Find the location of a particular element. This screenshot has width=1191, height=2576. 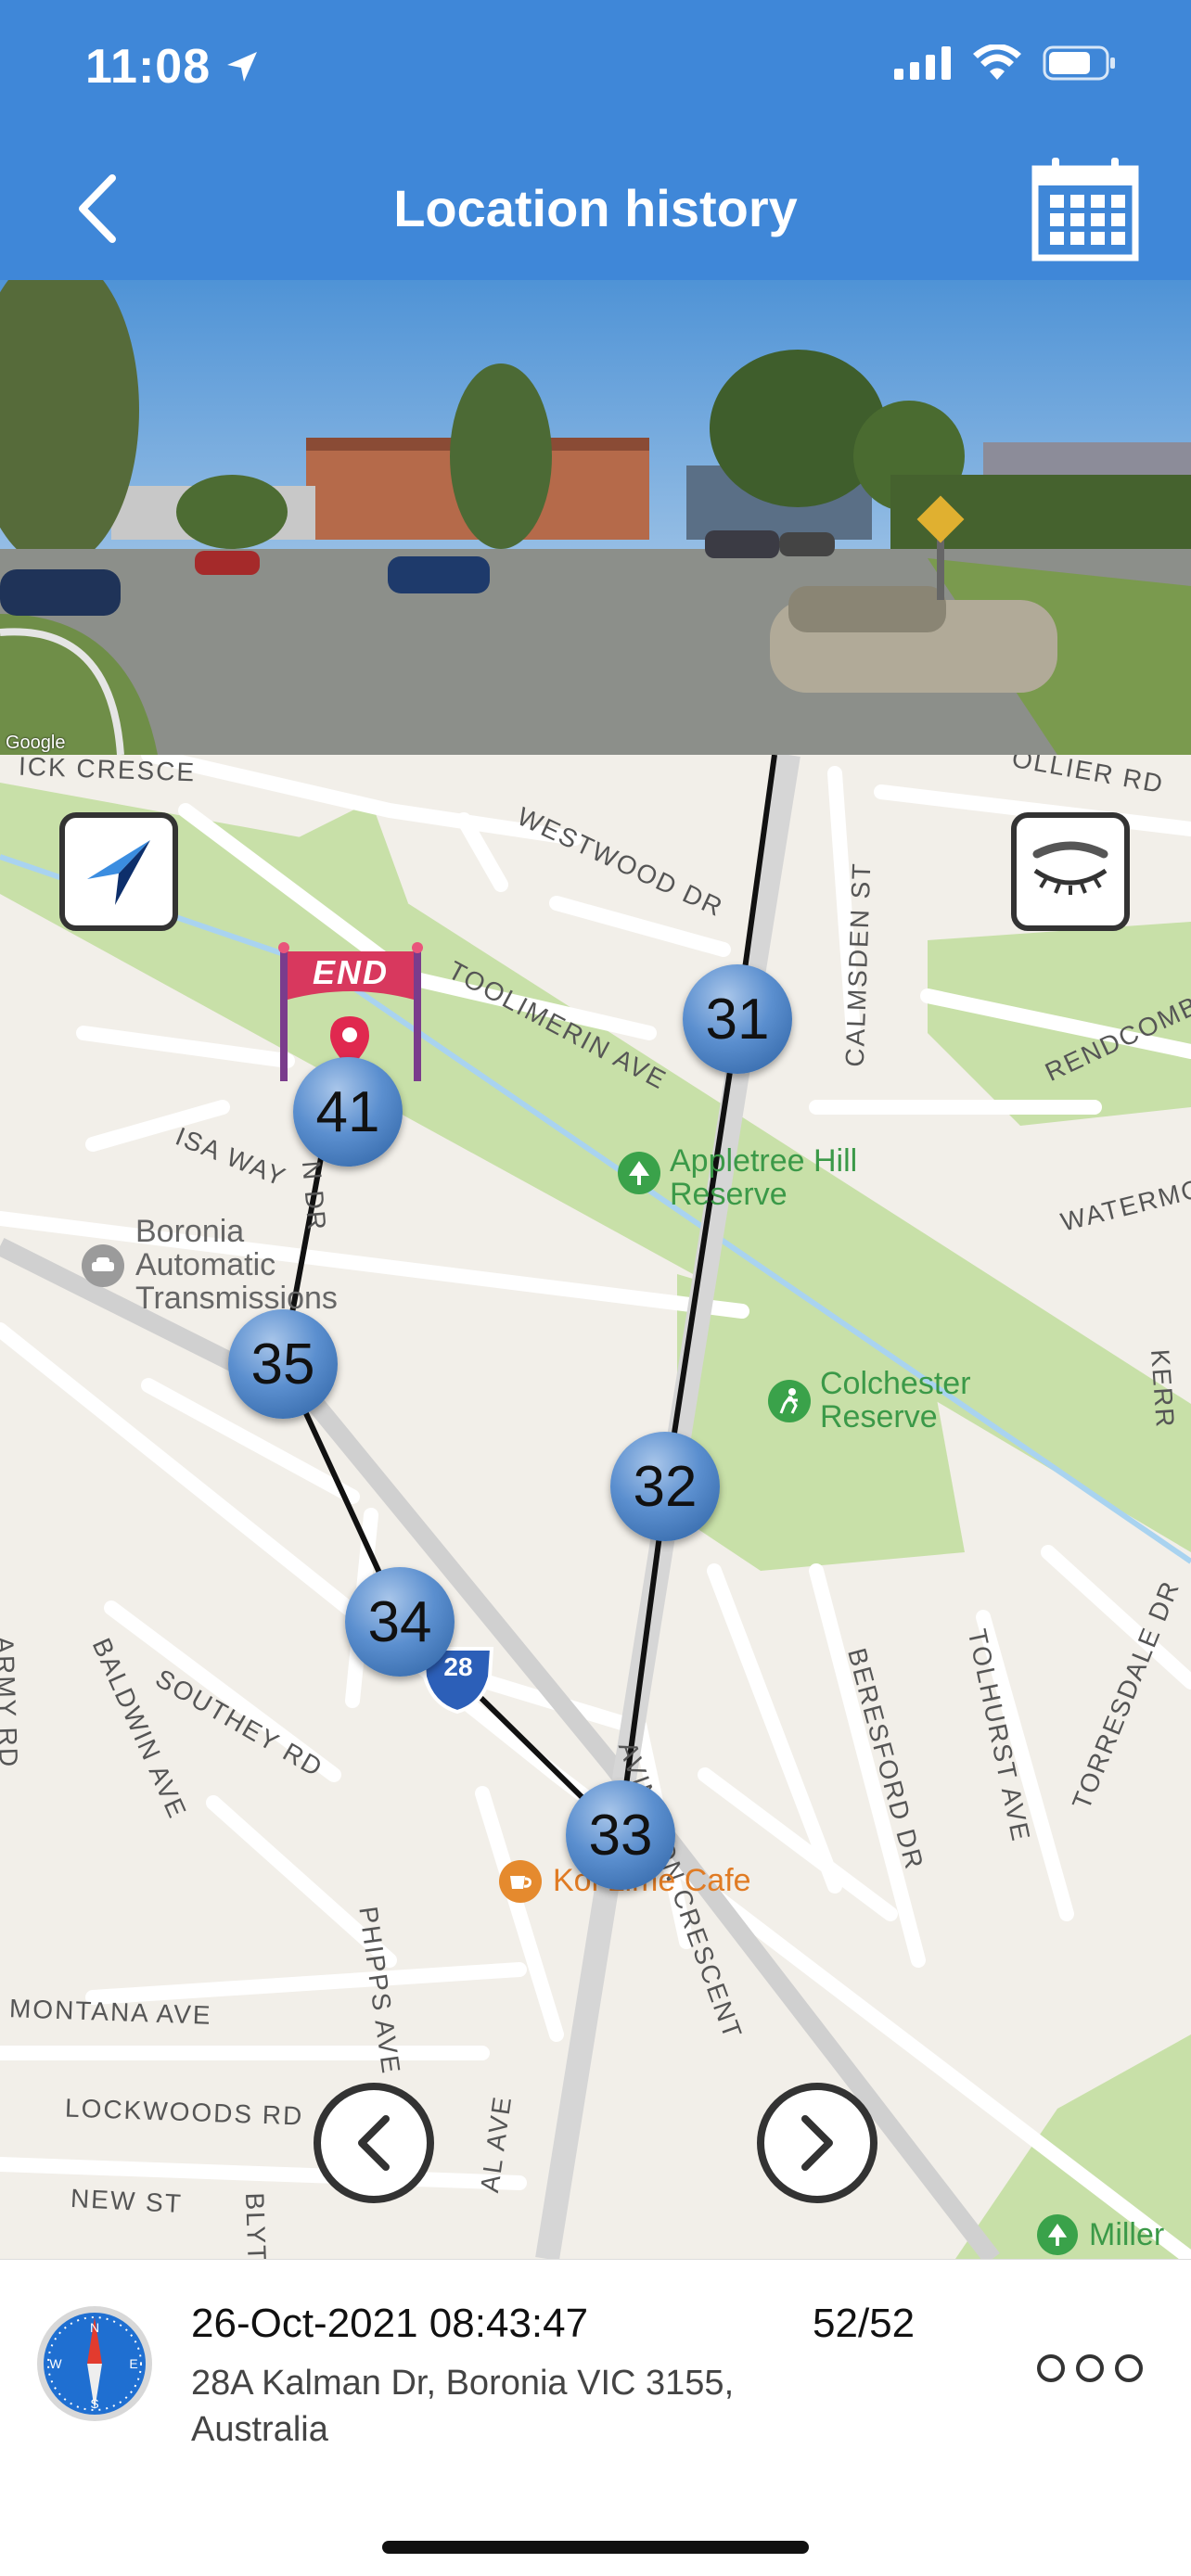

home-indicator is located at coordinates (595, 2547).